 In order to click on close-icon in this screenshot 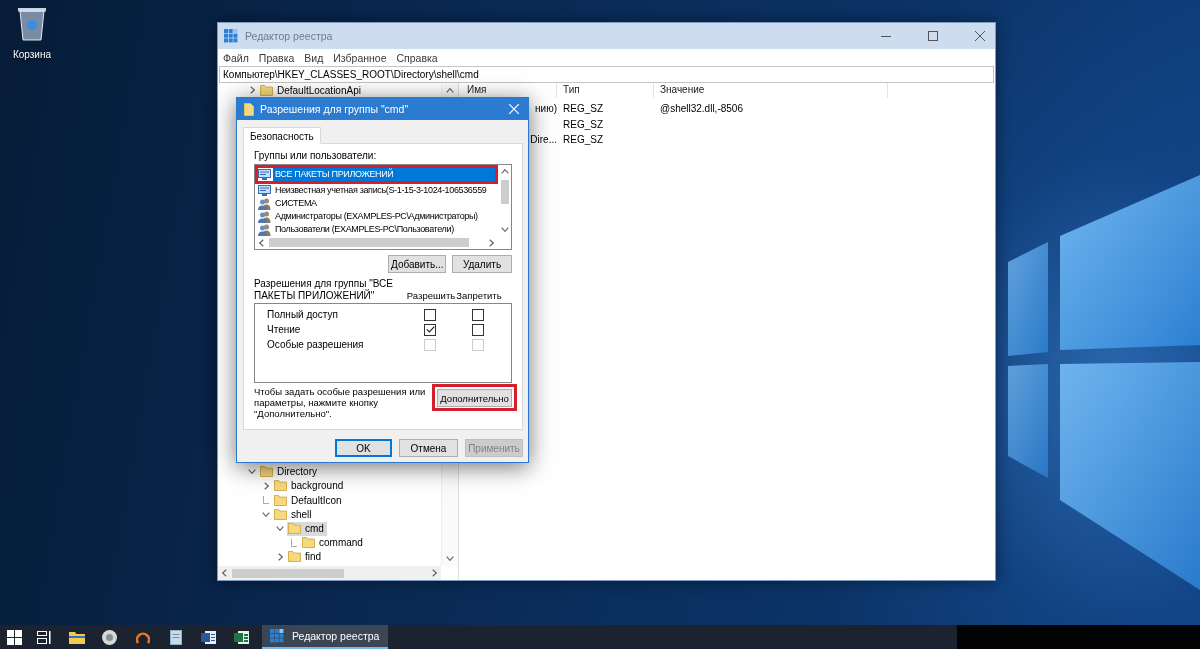, I will do `click(980, 36)`.